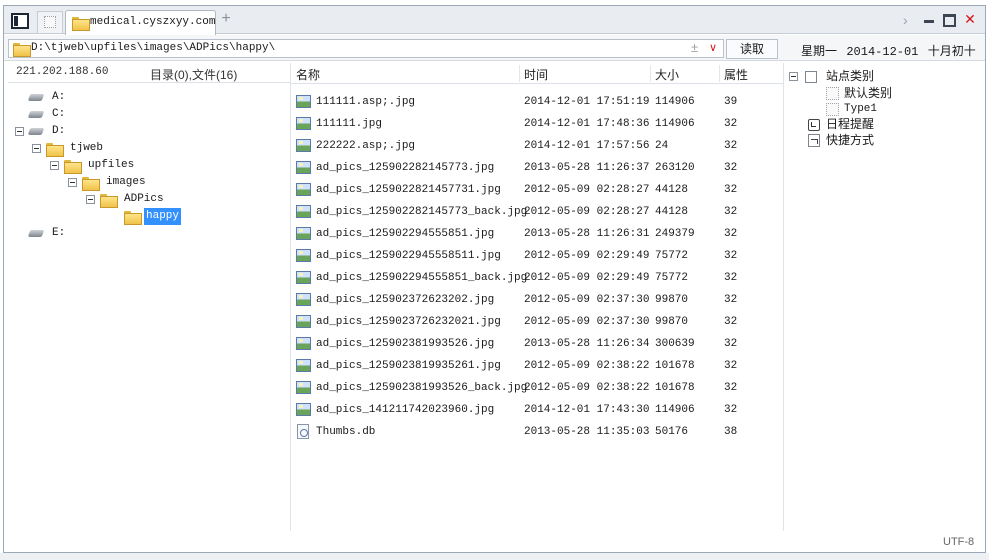 The width and height of the screenshot is (989, 560). Describe the element at coordinates (153, 48) in the screenshot. I see `path-text: D:\tjweb\upfiles\images\ADPics\happy\` at that location.